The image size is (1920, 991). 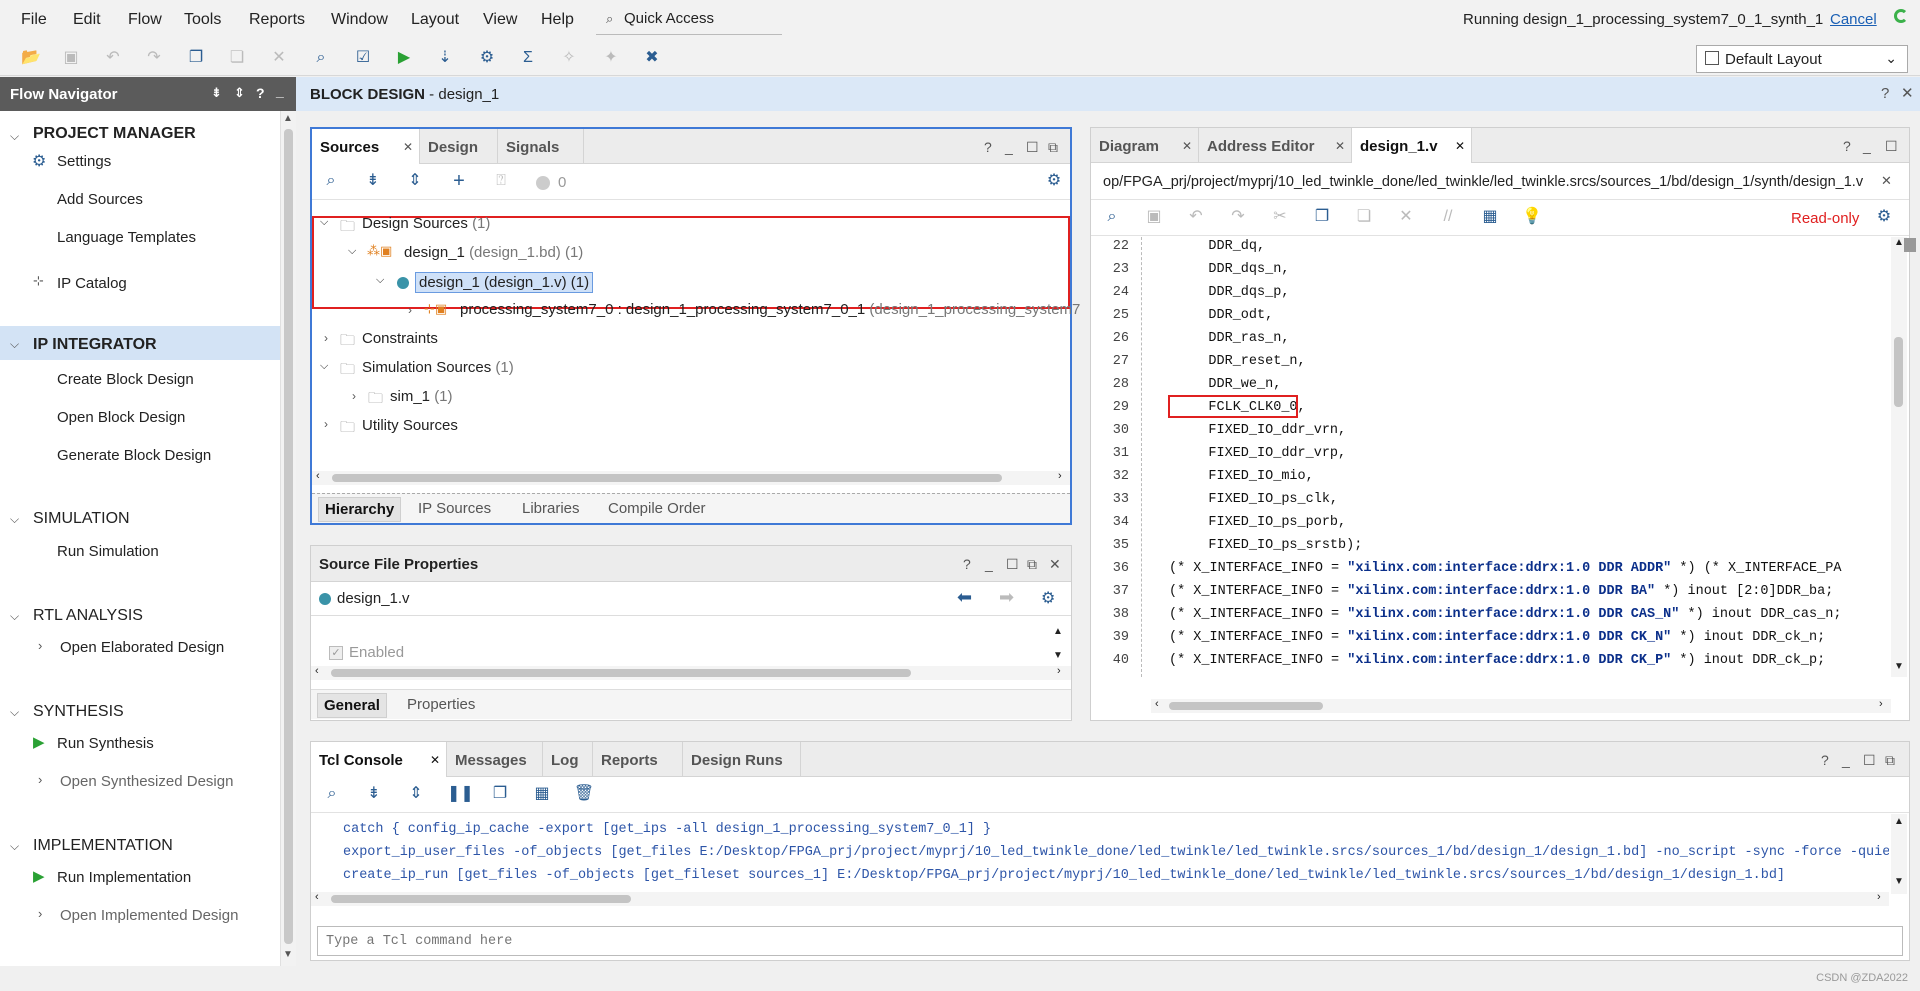 I want to click on section-synthesis: SYNTHESIS, so click(x=140, y=712).